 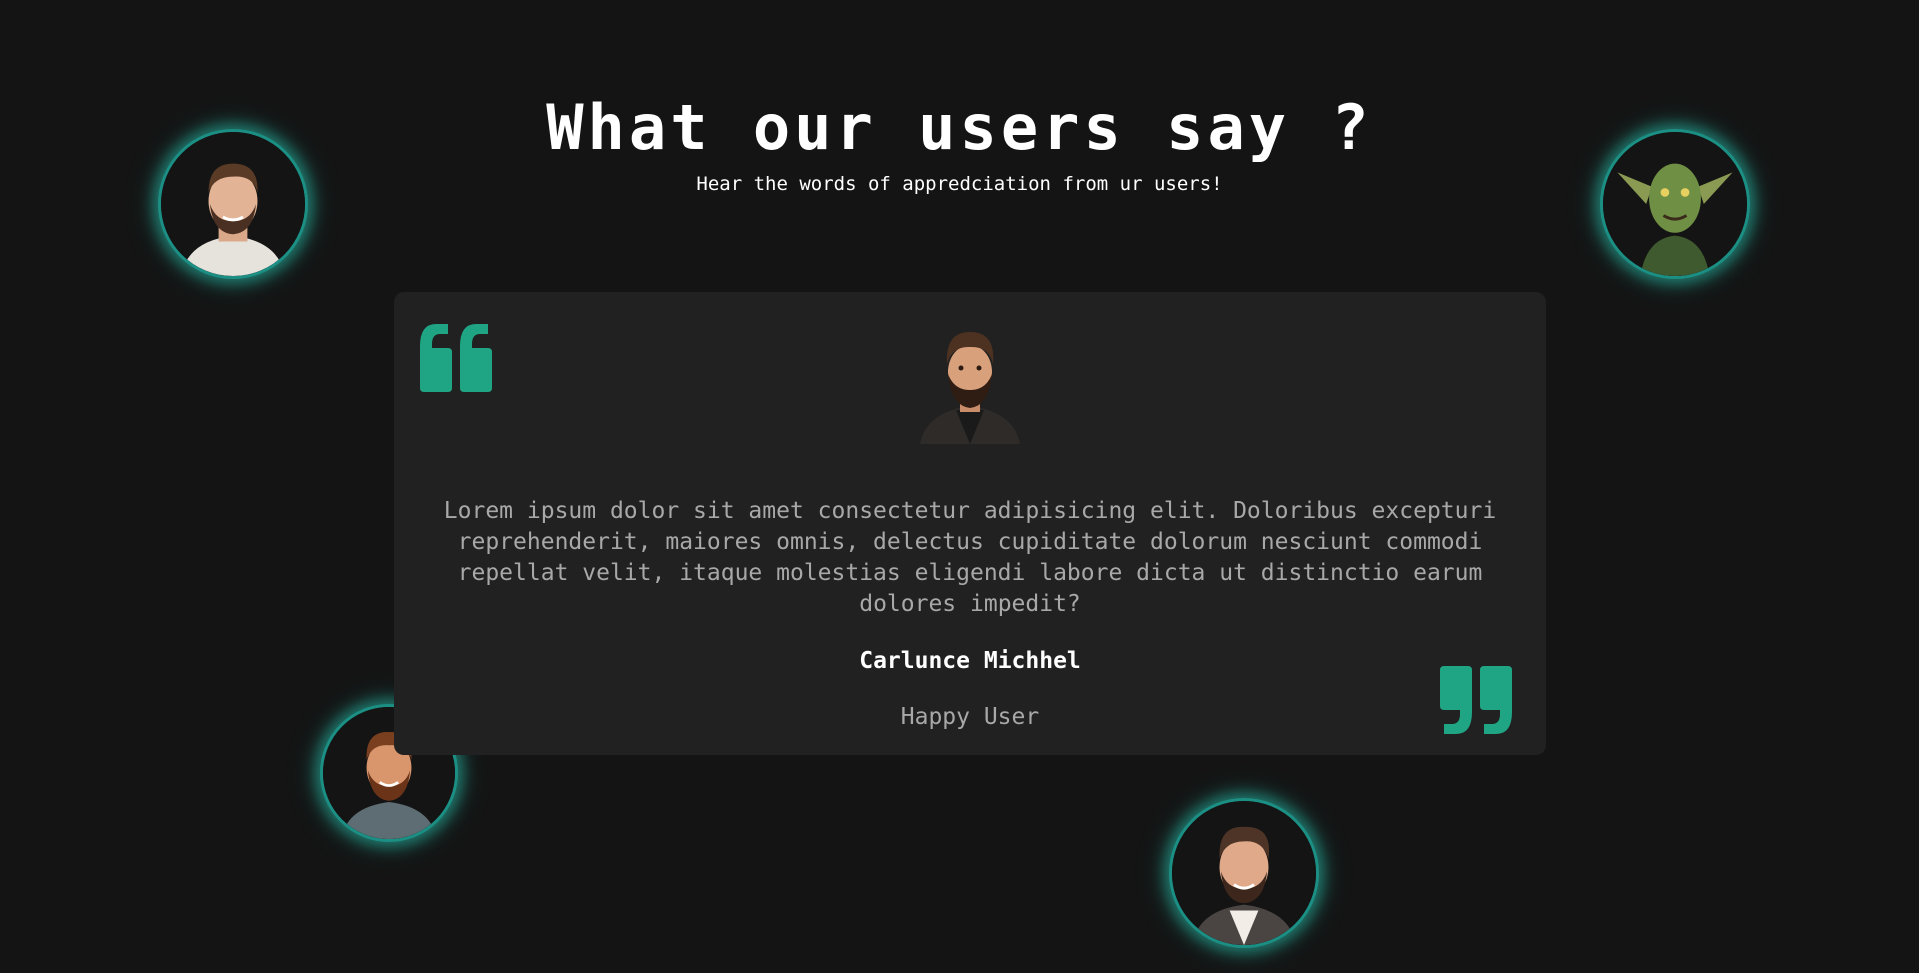 I want to click on user-avatar-smiling-man, so click(x=233, y=204).